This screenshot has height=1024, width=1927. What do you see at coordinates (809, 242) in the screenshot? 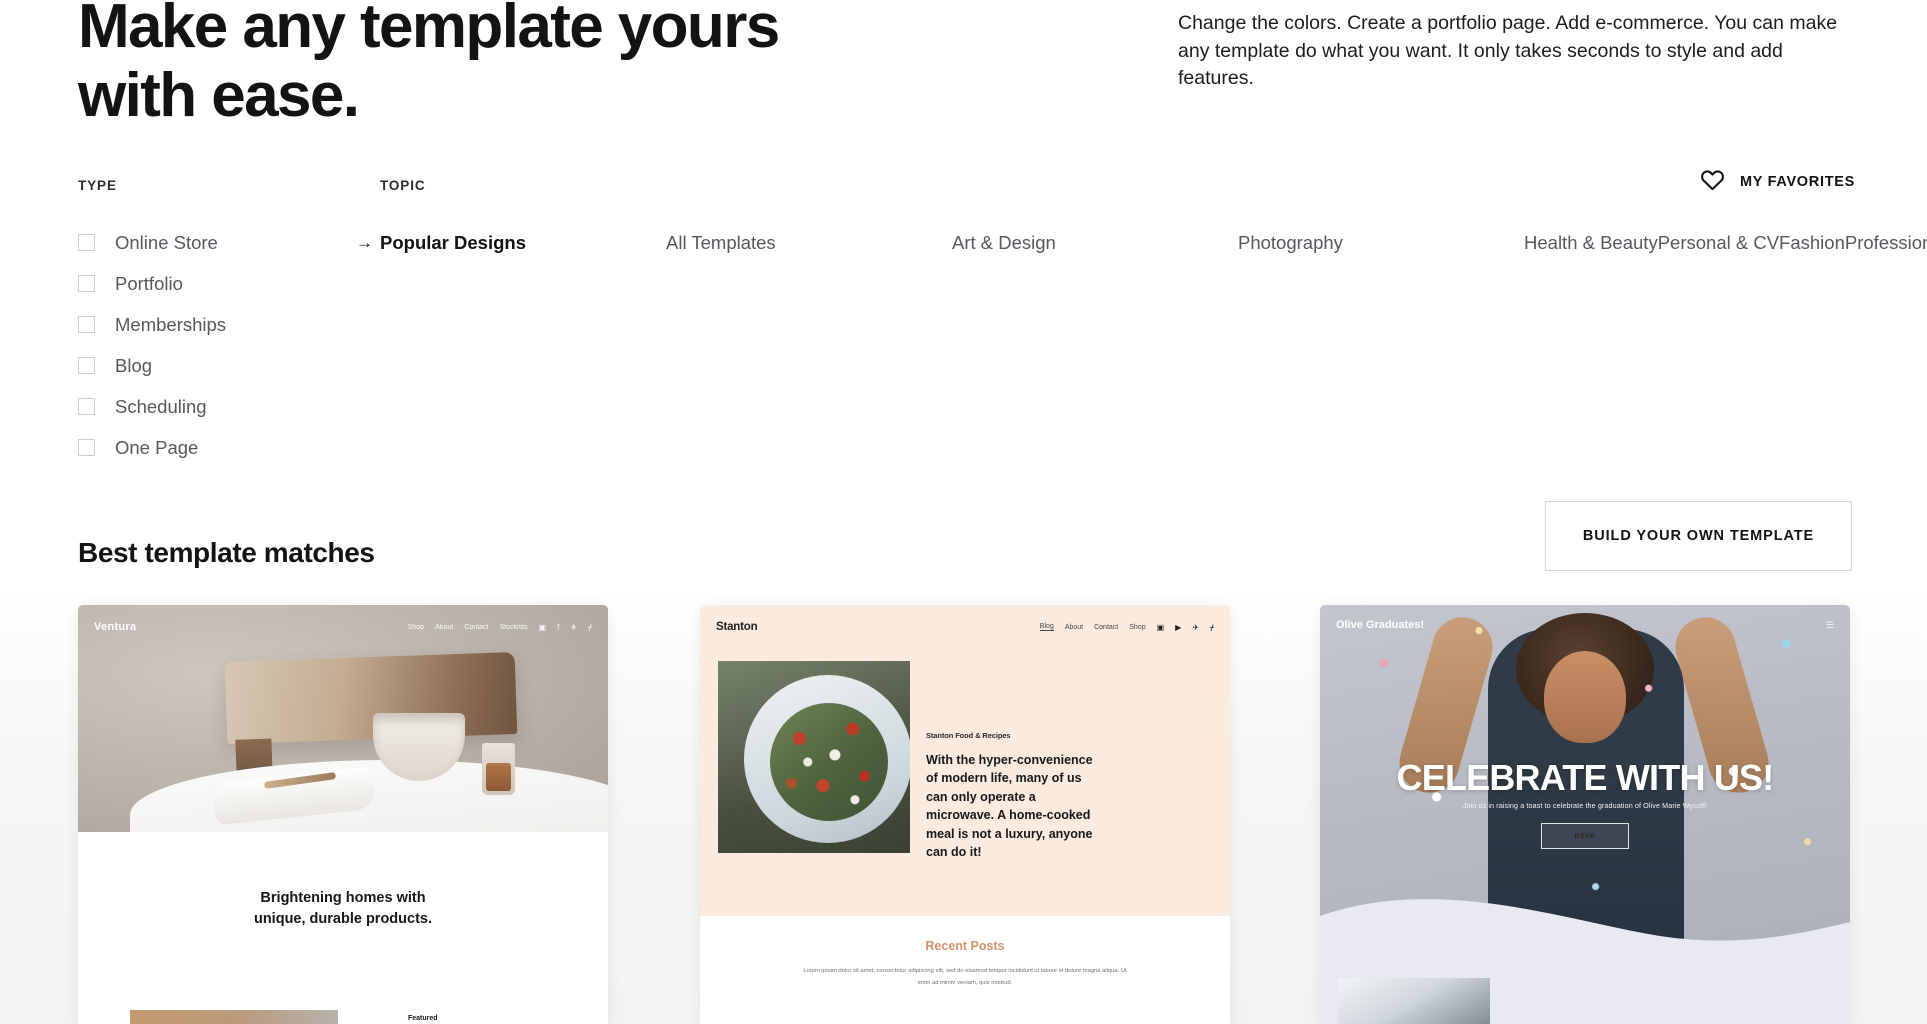
I see `topic-filter-option: All Templates` at bounding box center [809, 242].